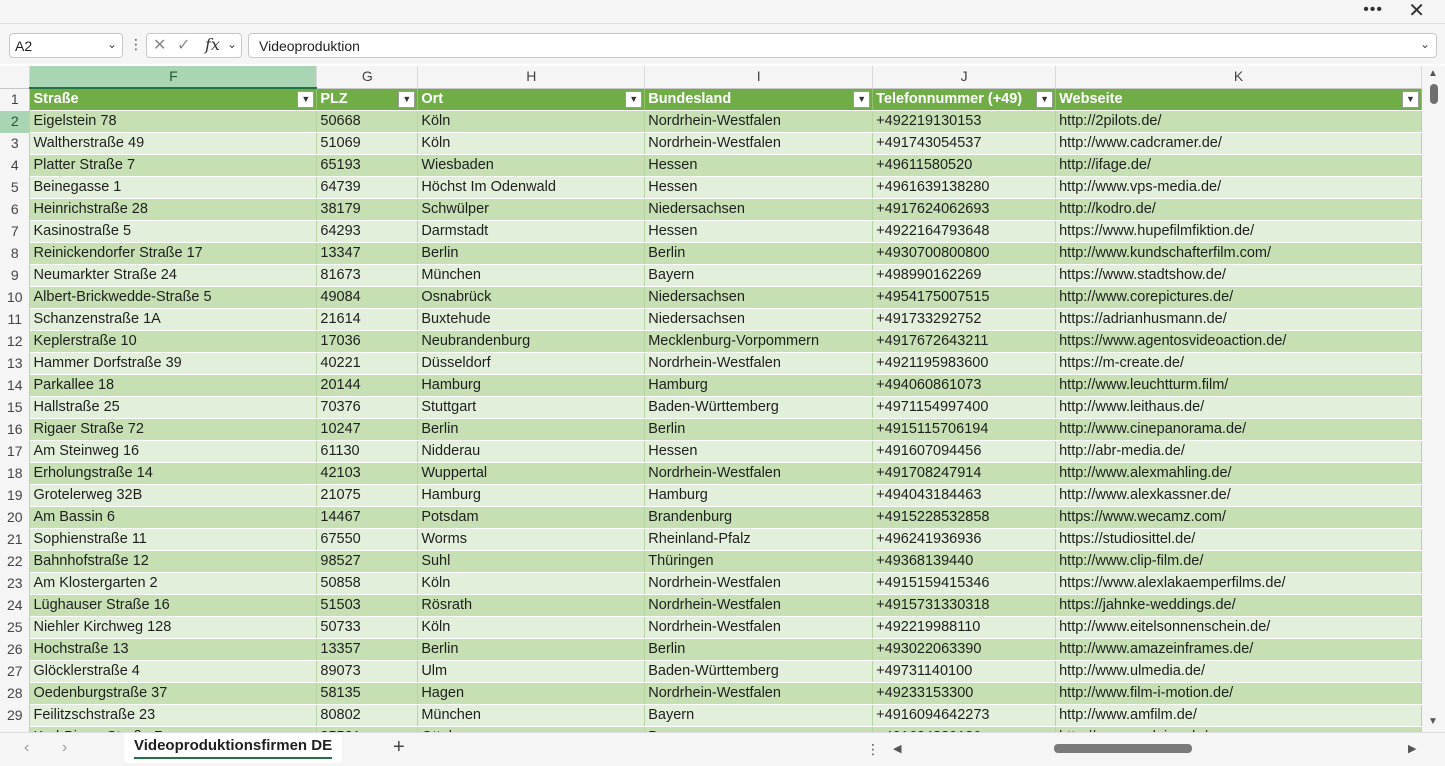 Image resolution: width=1445 pixels, height=766 pixels. Describe the element at coordinates (964, 583) in the screenshot. I see `table-cell: +4915159415346` at that location.